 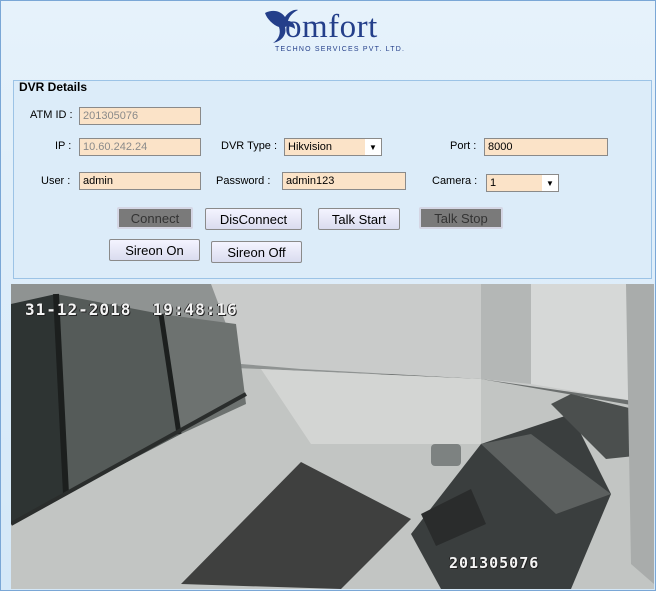 I want to click on connect-button: Connect, so click(x=155, y=218).